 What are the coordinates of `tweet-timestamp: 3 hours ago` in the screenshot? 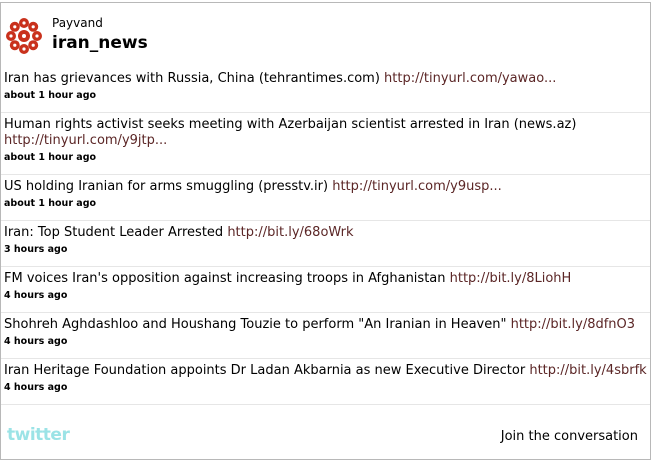 It's located at (325, 250).